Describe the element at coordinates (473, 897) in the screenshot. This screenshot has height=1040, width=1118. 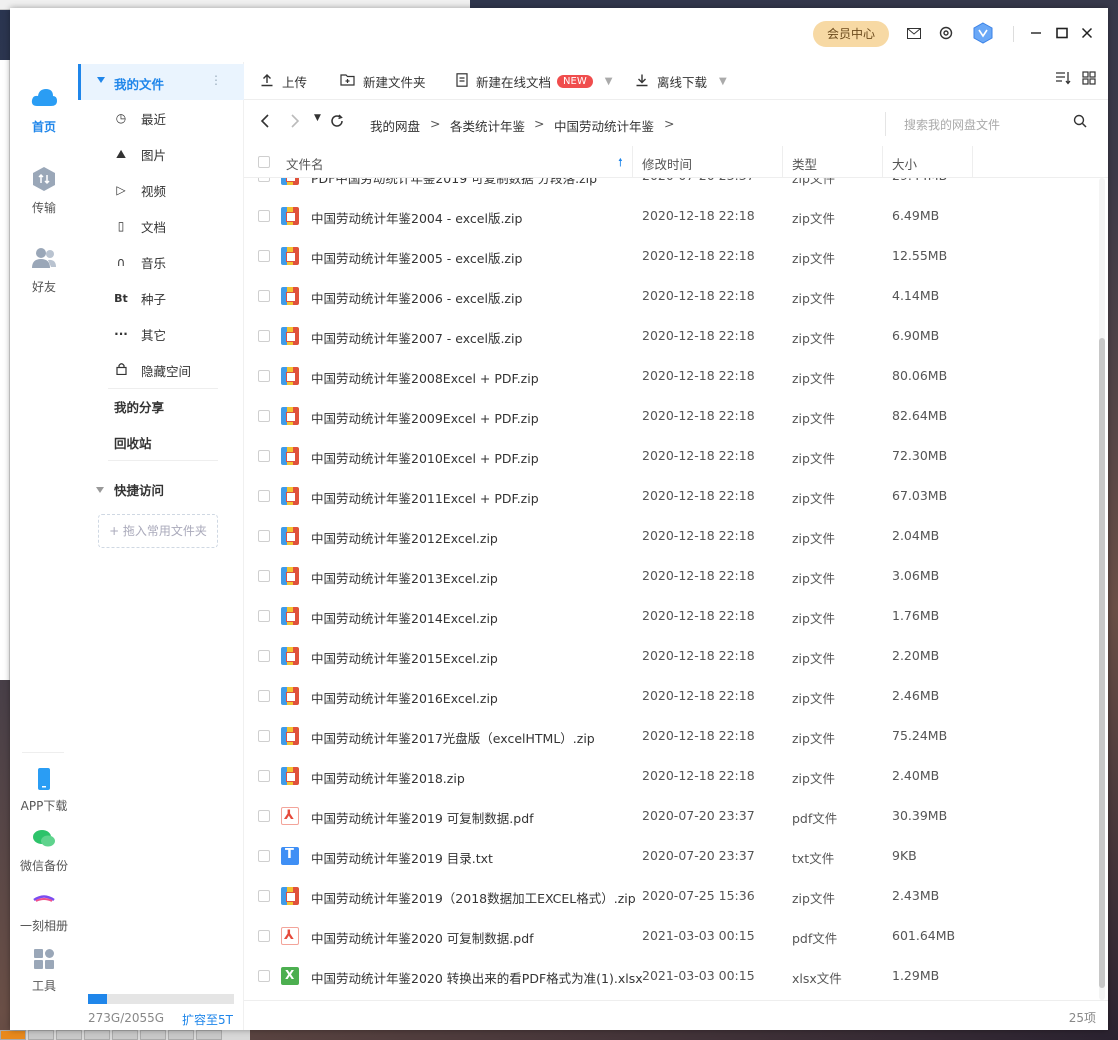
I see `file-name: 中国劳动统计年鉴2019（2018数据加工EXCEL格式）.zip` at that location.